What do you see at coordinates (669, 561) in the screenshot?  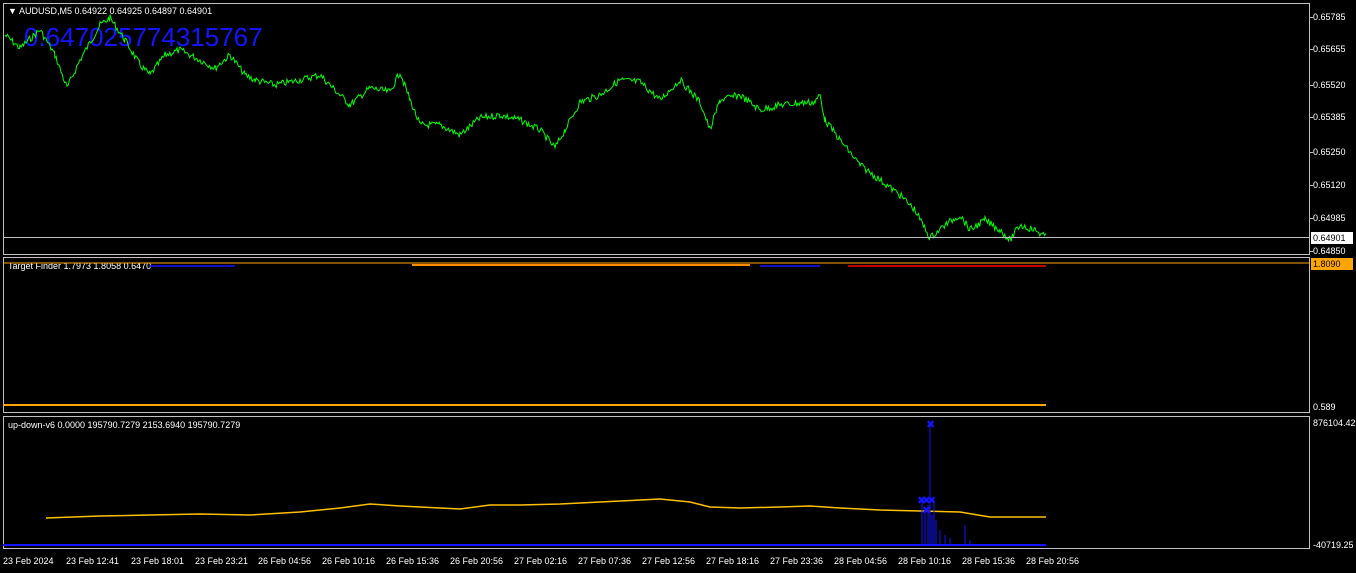 I see `time-axis-label: 27 Feb 12:56` at bounding box center [669, 561].